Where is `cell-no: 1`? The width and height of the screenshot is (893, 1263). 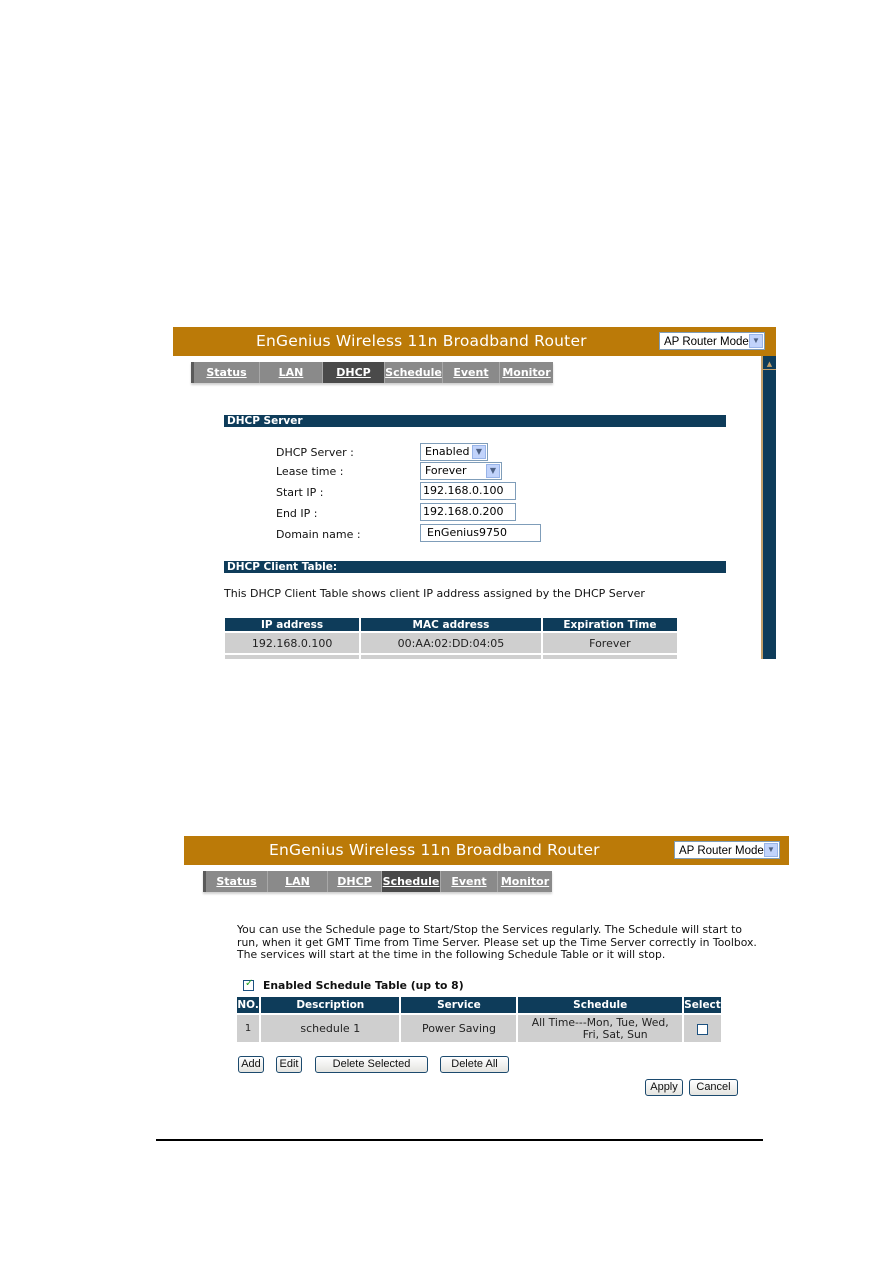
cell-no: 1 is located at coordinates (248, 1028).